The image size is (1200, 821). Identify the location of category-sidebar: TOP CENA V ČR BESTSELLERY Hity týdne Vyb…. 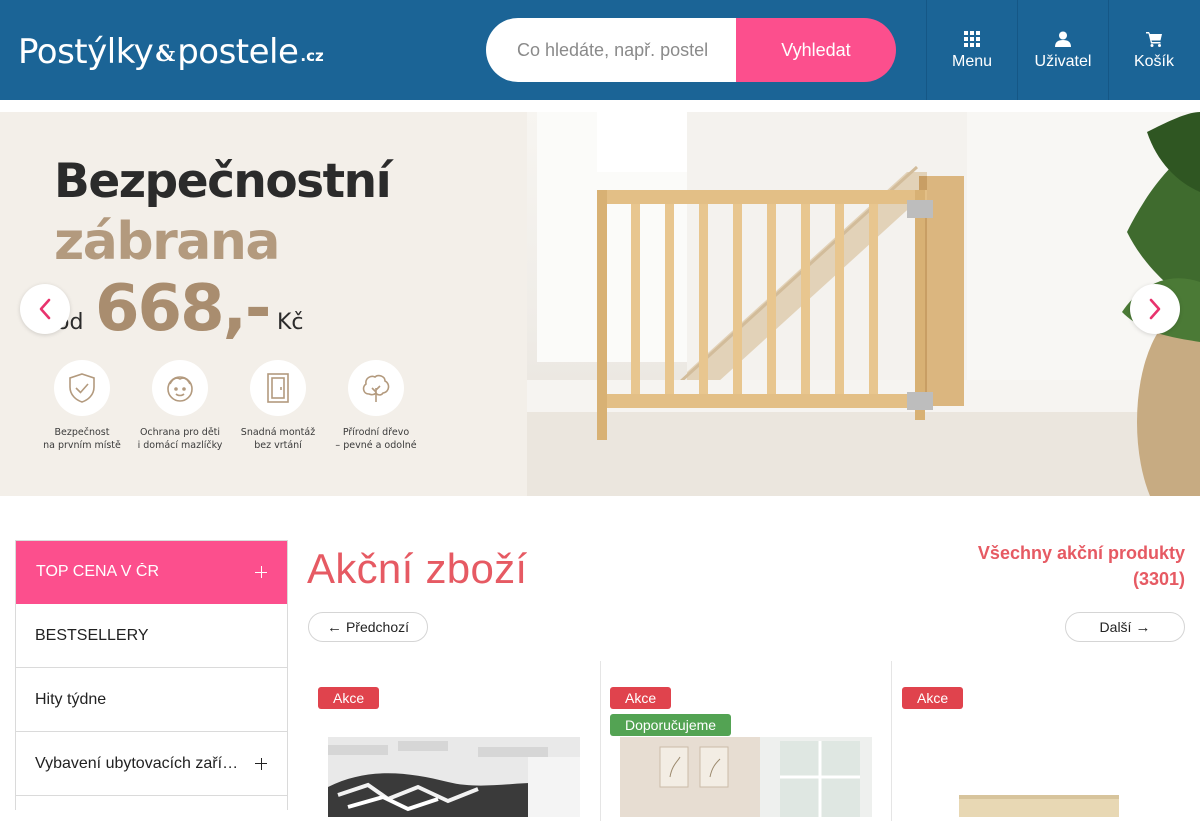
(151, 675).